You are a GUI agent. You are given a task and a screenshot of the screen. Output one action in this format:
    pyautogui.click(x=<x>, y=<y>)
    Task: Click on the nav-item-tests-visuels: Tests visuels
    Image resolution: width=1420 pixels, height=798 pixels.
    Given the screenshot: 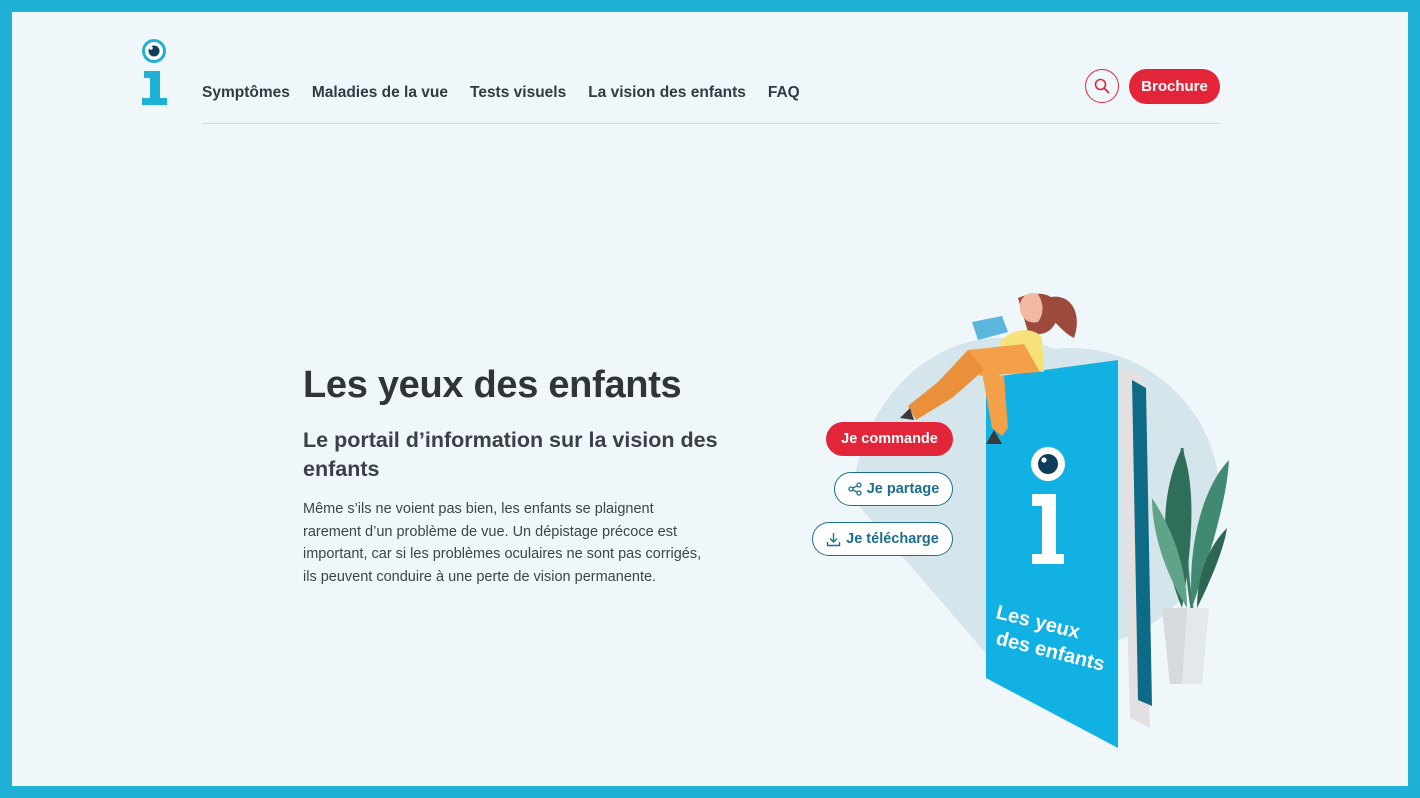 What is the action you would take?
    pyautogui.click(x=518, y=93)
    